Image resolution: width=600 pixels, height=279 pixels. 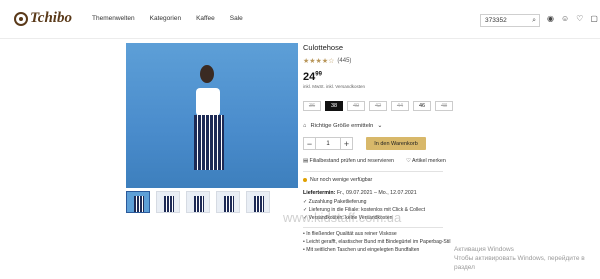 What do you see at coordinates (376, 193) in the screenshot?
I see `delivery-value: Fr., 09.07.2021 – Mo., 12.07.2021` at bounding box center [376, 193].